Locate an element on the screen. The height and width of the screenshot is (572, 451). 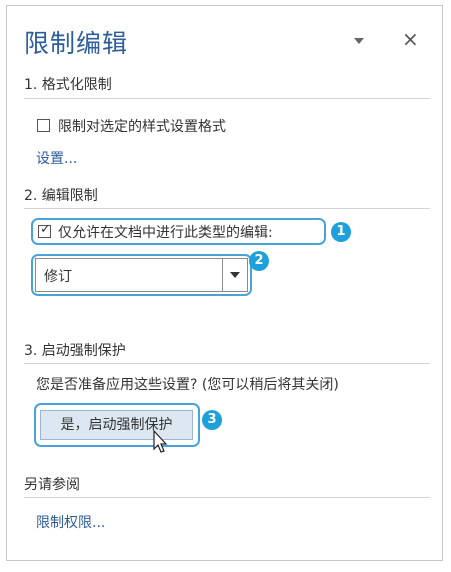
select-dropdown-button is located at coordinates (234, 275).